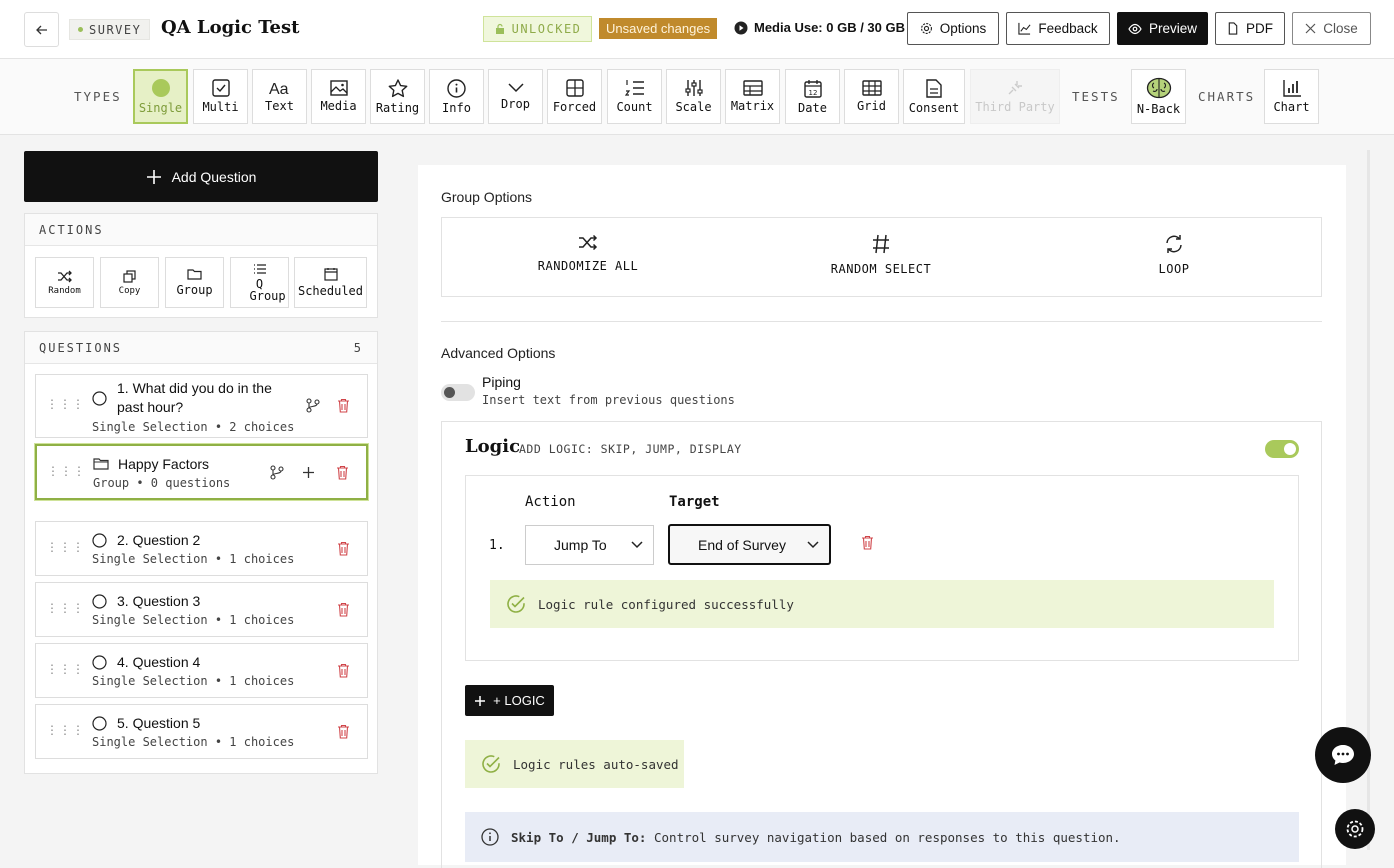 This screenshot has width=1394, height=868. I want to click on type-multi: Multi, so click(220, 96).